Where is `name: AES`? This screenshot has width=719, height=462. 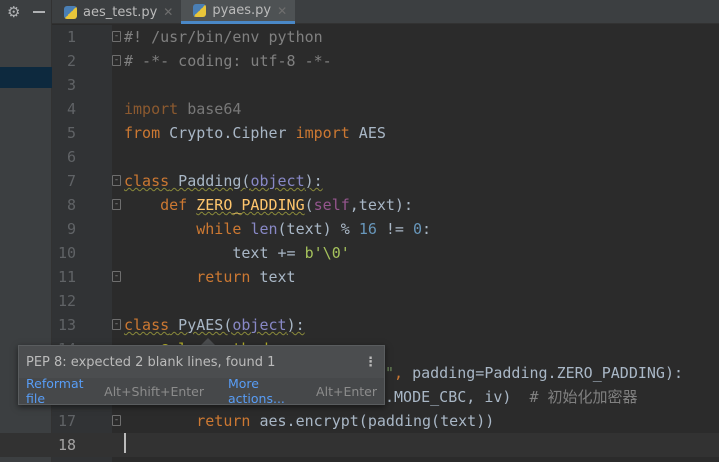
name: AES is located at coordinates (367, 133).